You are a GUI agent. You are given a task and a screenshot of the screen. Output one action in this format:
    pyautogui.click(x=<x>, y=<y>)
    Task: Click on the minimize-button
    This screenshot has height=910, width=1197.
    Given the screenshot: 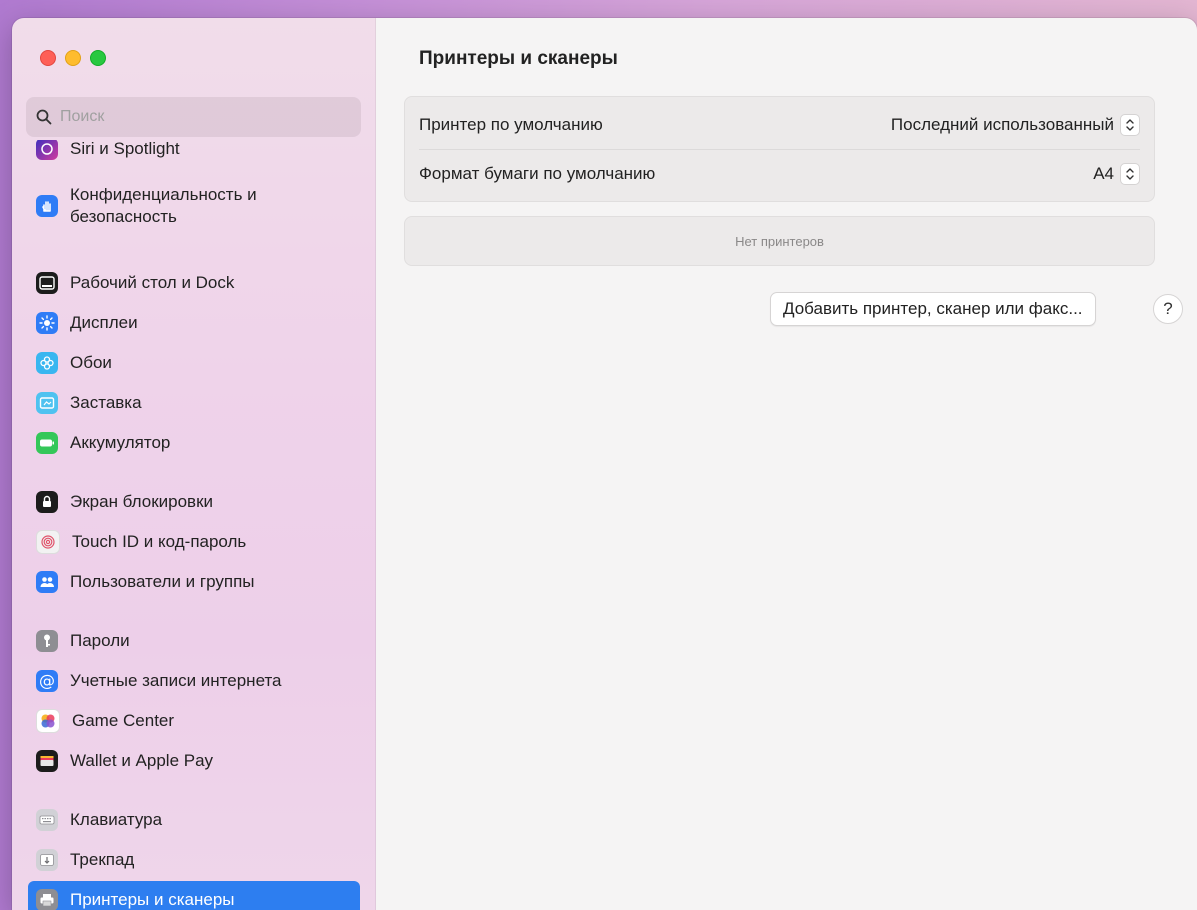 What is the action you would take?
    pyautogui.click(x=73, y=58)
    